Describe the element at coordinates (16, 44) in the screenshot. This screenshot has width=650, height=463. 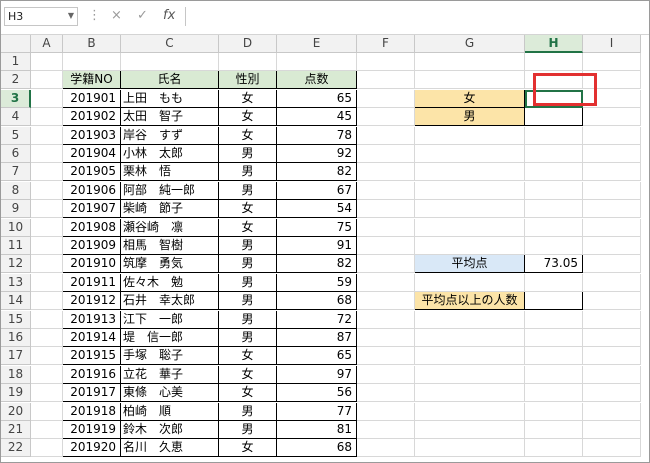
I see `select-all-corner` at that location.